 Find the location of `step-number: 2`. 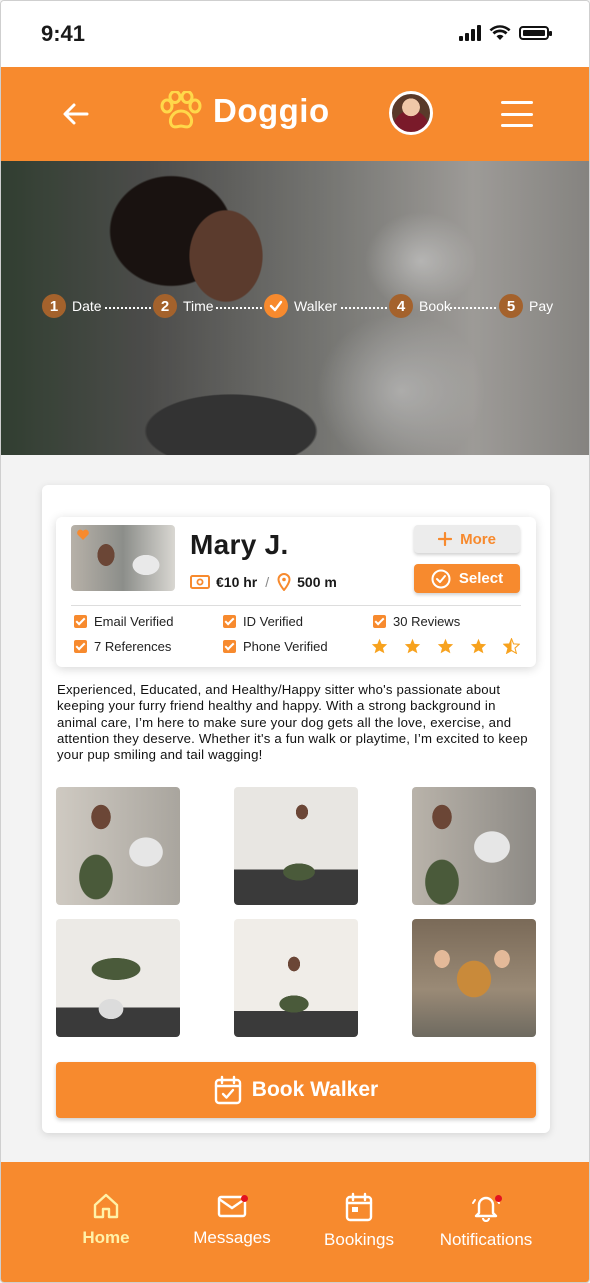

step-number: 2 is located at coordinates (165, 306).